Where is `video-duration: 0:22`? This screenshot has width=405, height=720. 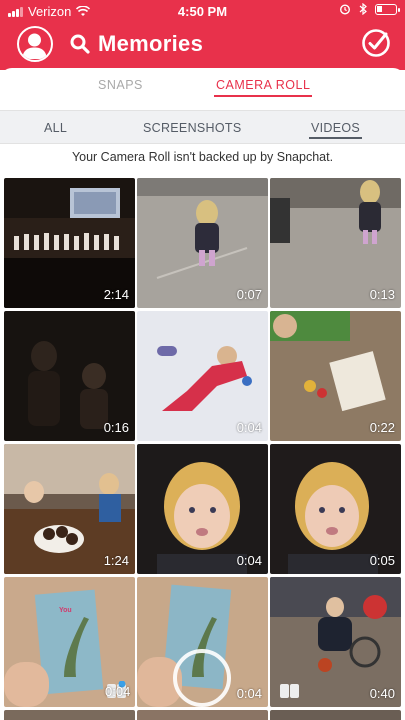
video-duration: 0:22 is located at coordinates (382, 427).